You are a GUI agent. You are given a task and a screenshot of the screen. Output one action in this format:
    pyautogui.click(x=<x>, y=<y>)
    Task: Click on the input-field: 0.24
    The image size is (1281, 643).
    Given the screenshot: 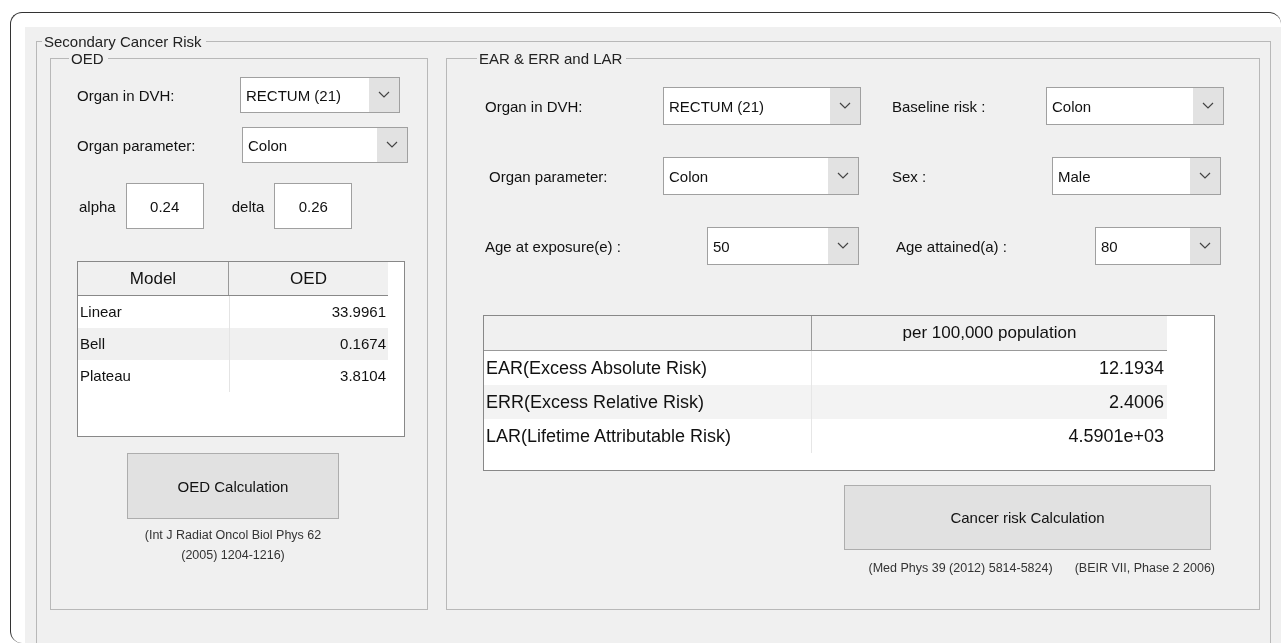 What is the action you would take?
    pyautogui.click(x=164, y=206)
    